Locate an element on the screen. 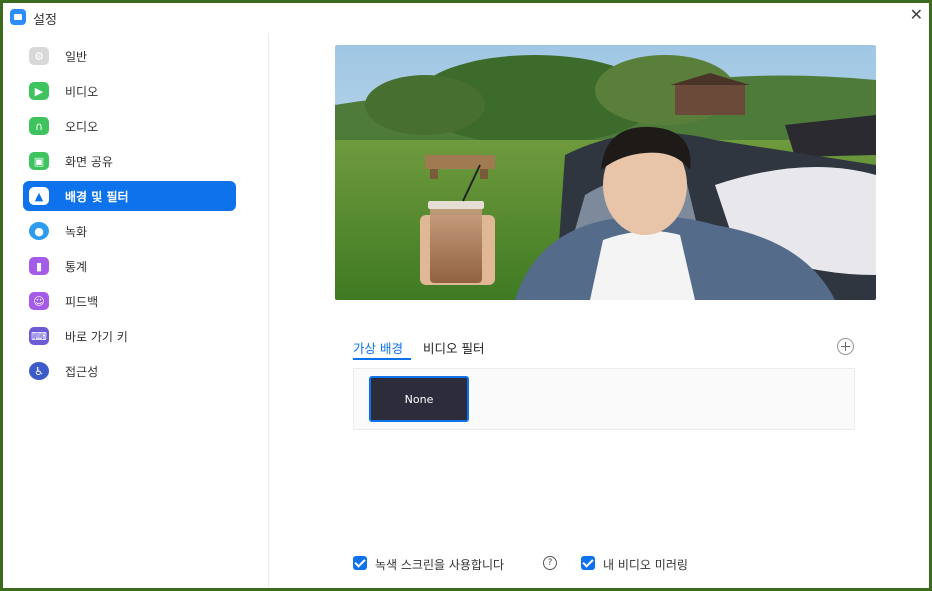 The image size is (932, 591). keyboard-icon: ⌨ is located at coordinates (39, 336).